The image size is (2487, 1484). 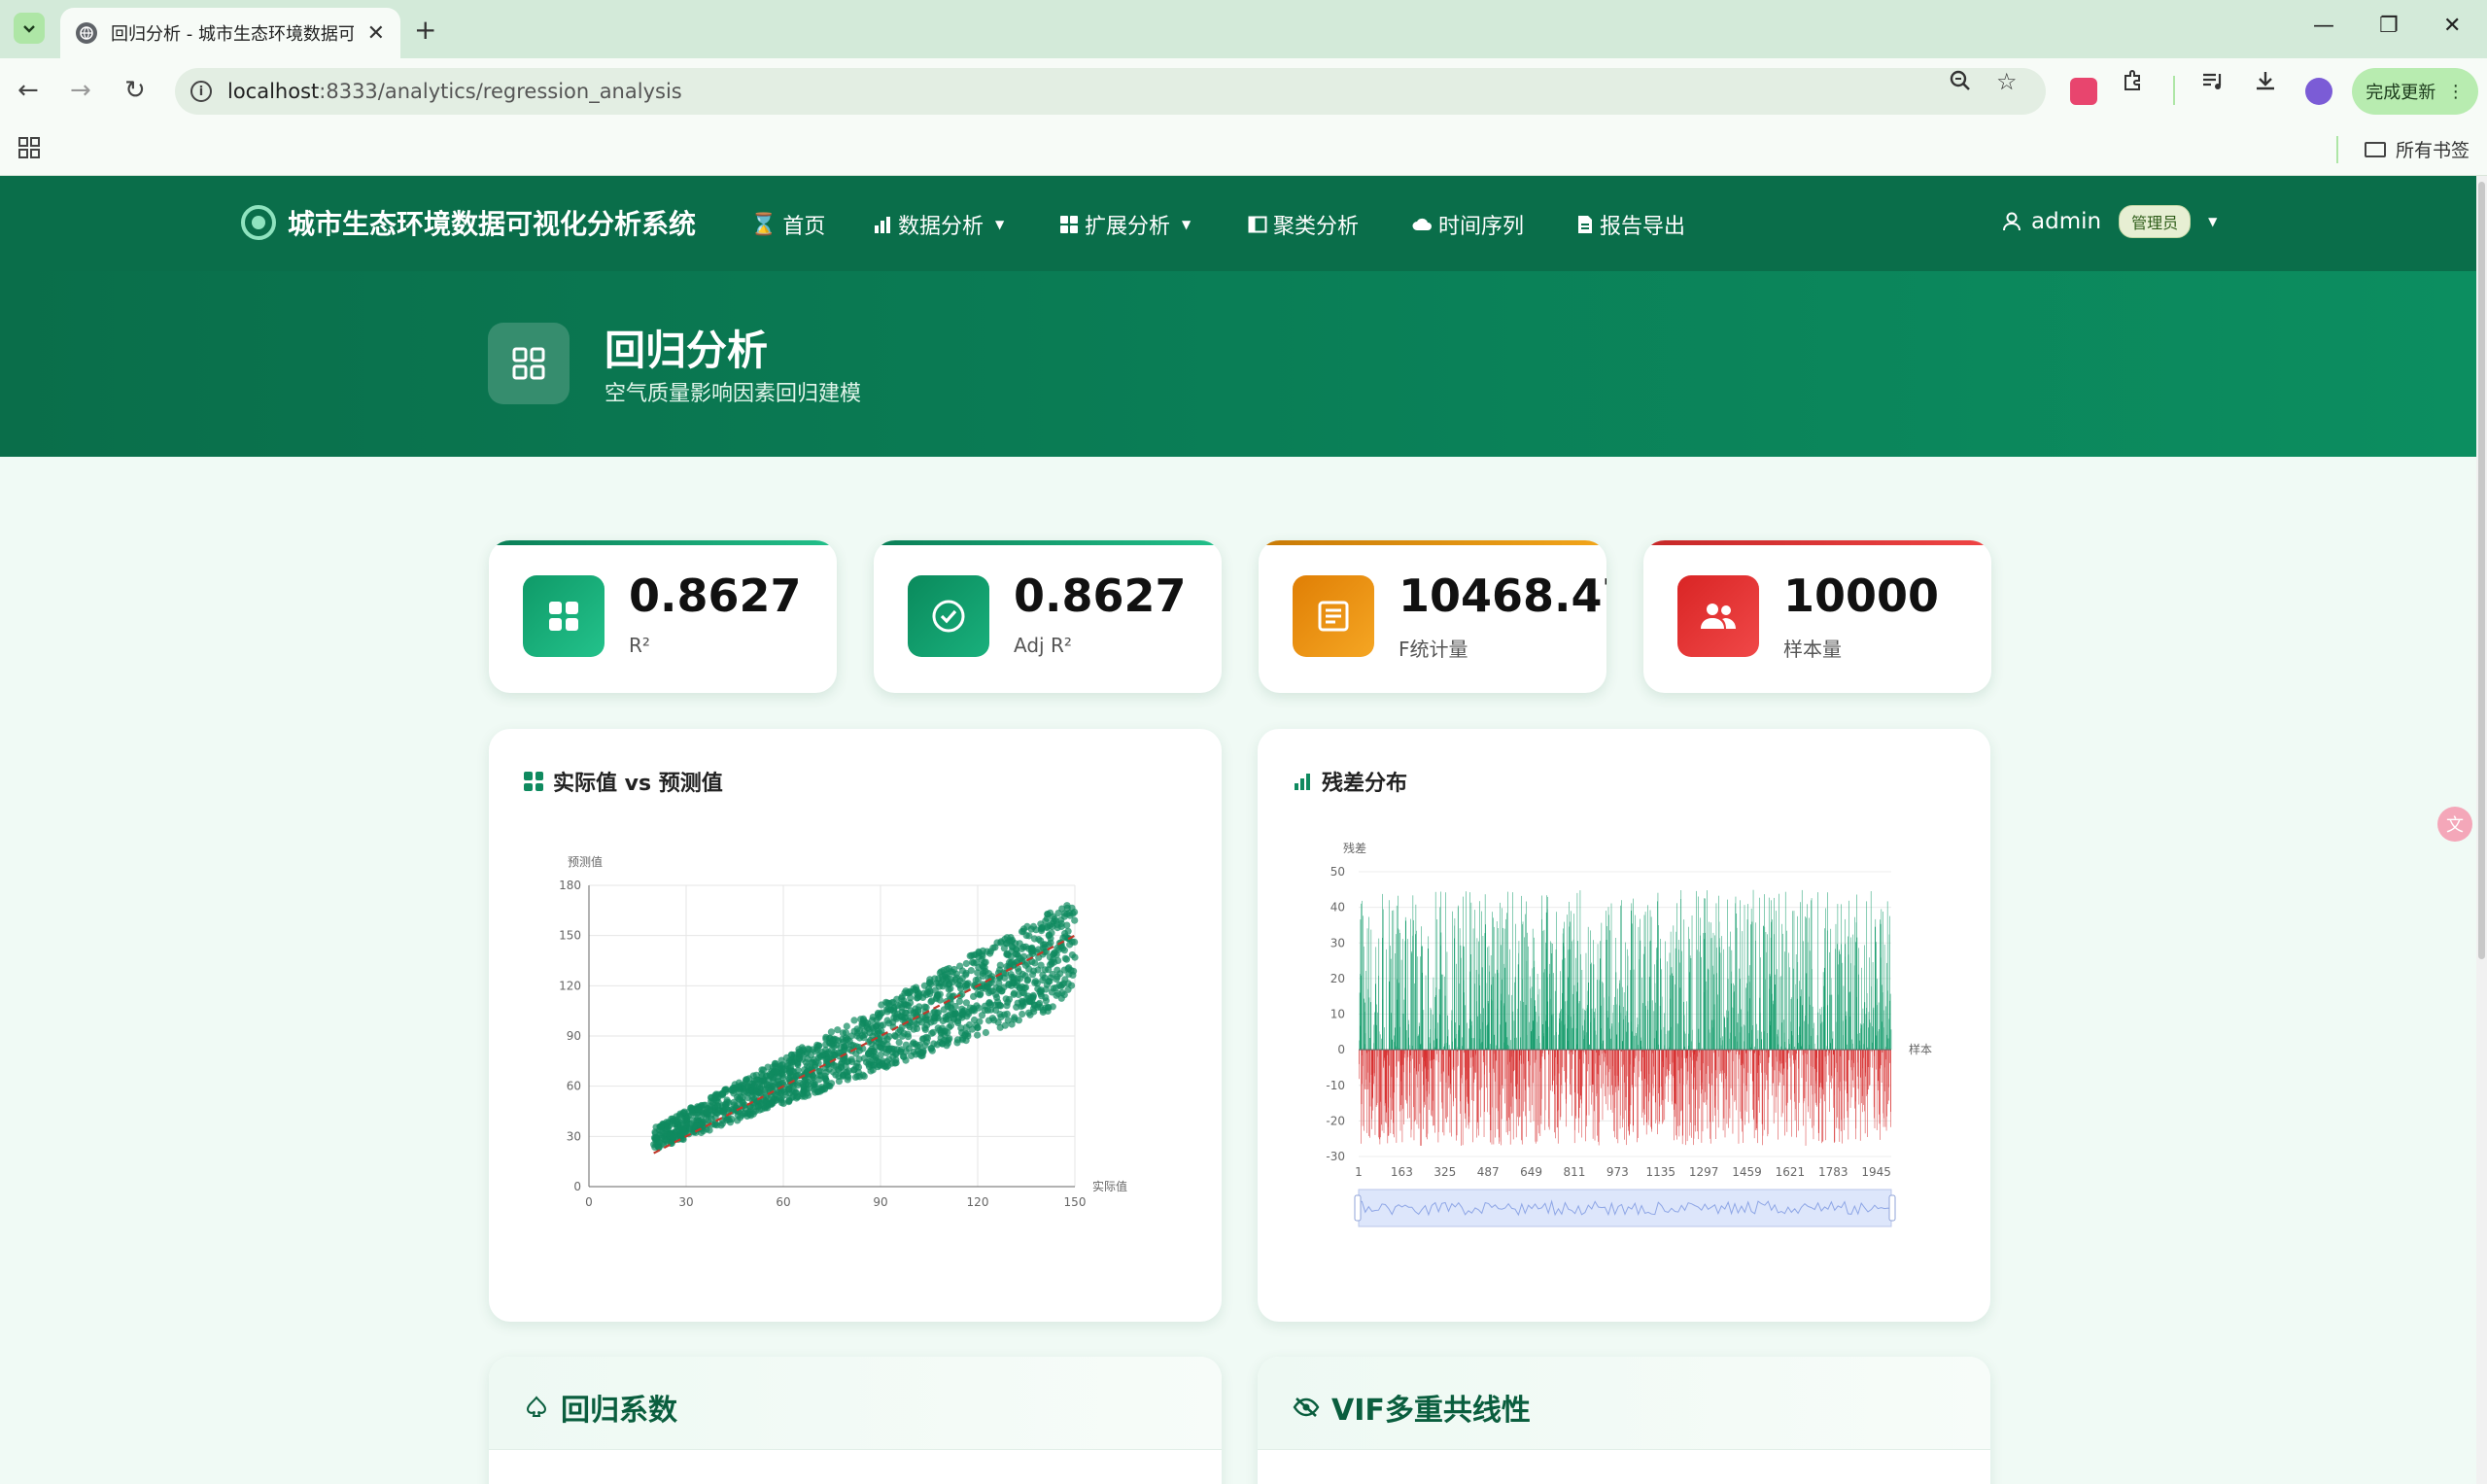 I want to click on all-bookmarks-folder: 所有书签, so click(x=2417, y=149).